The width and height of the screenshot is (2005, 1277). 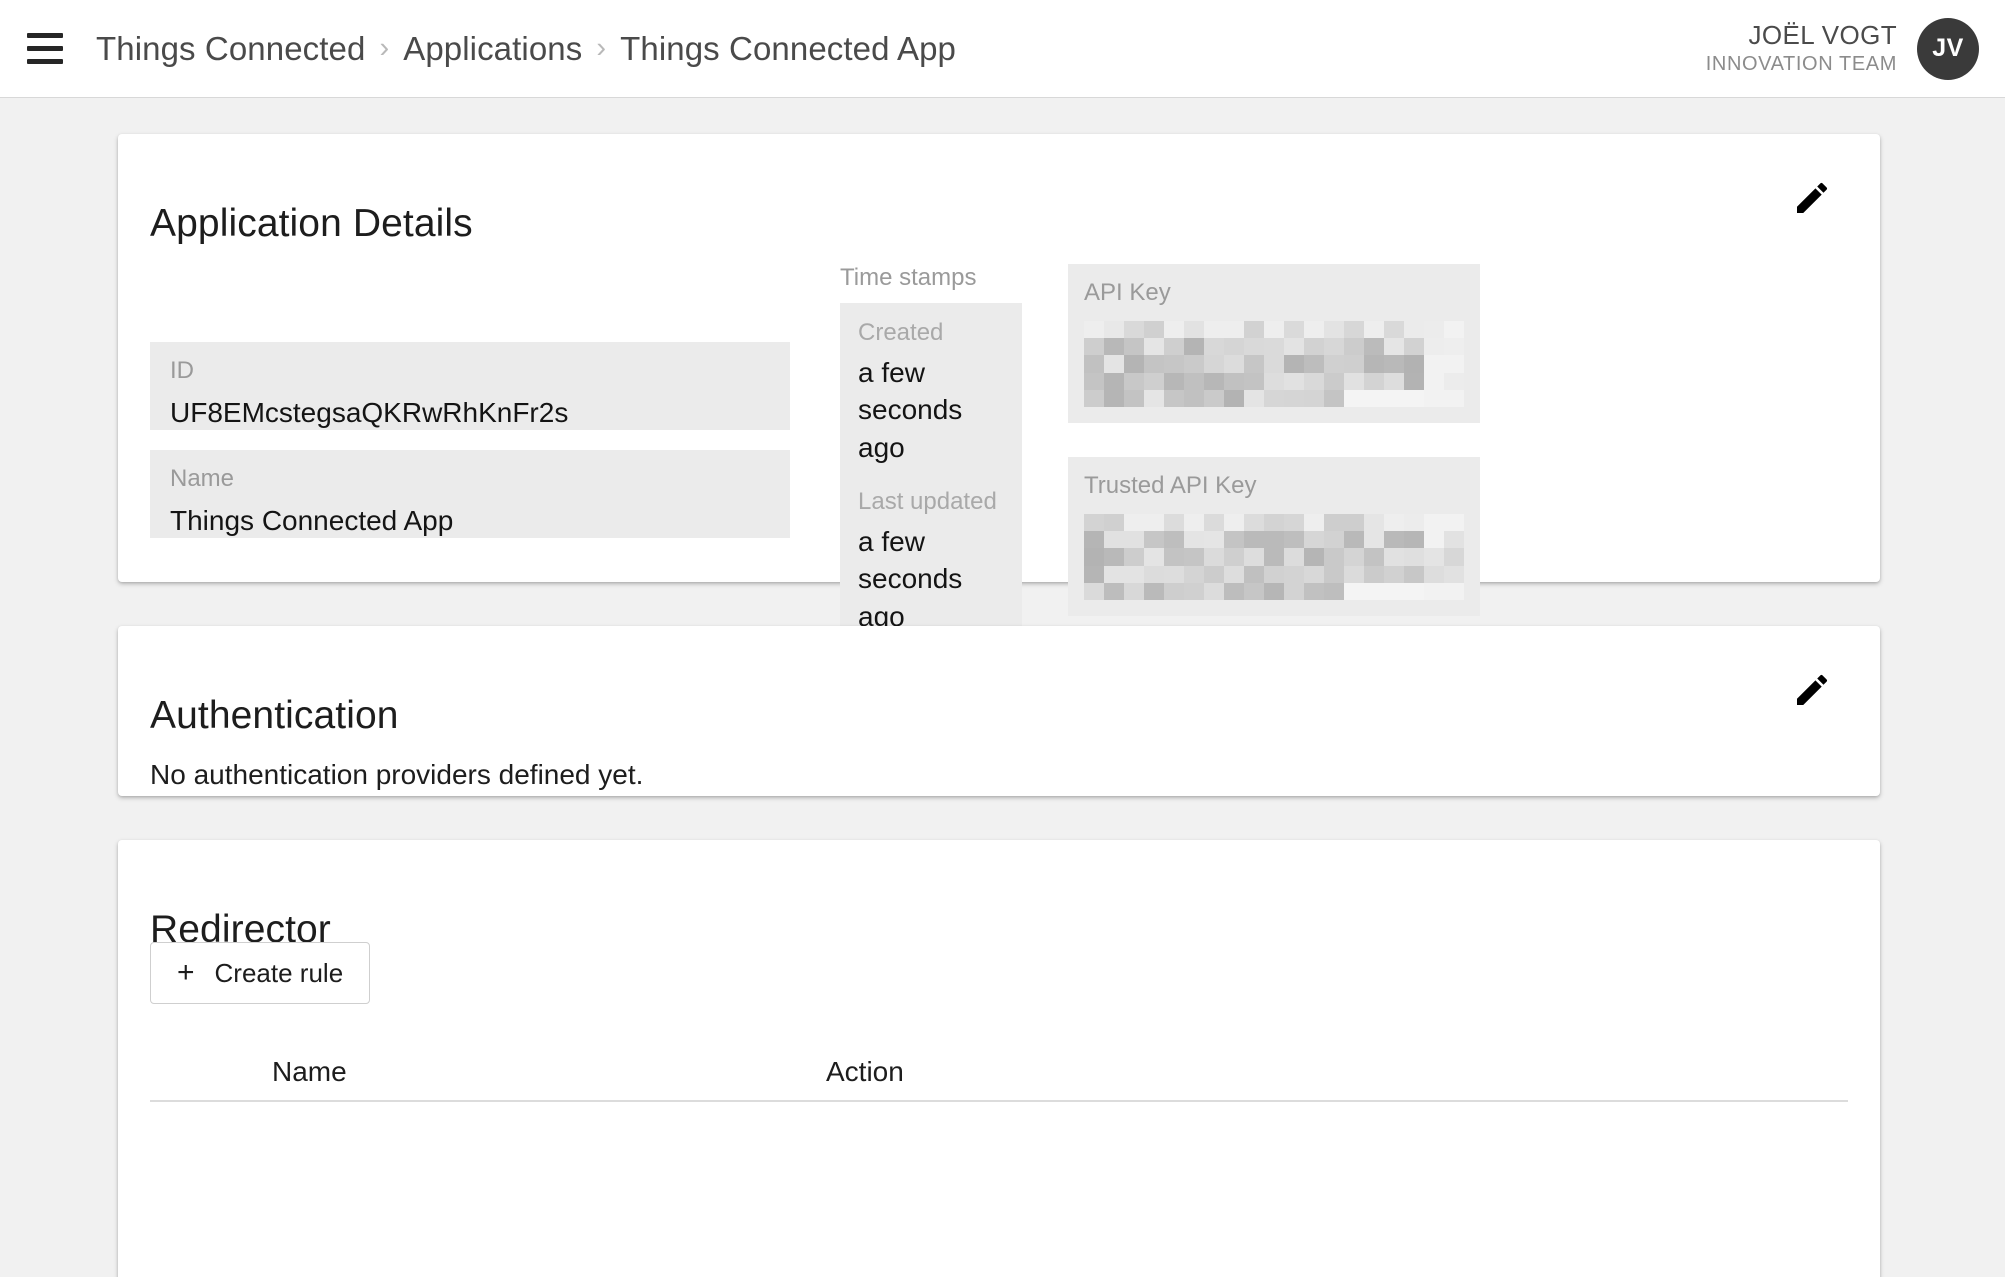 I want to click on table-header-row: Name Action, so click(x=999, y=1071).